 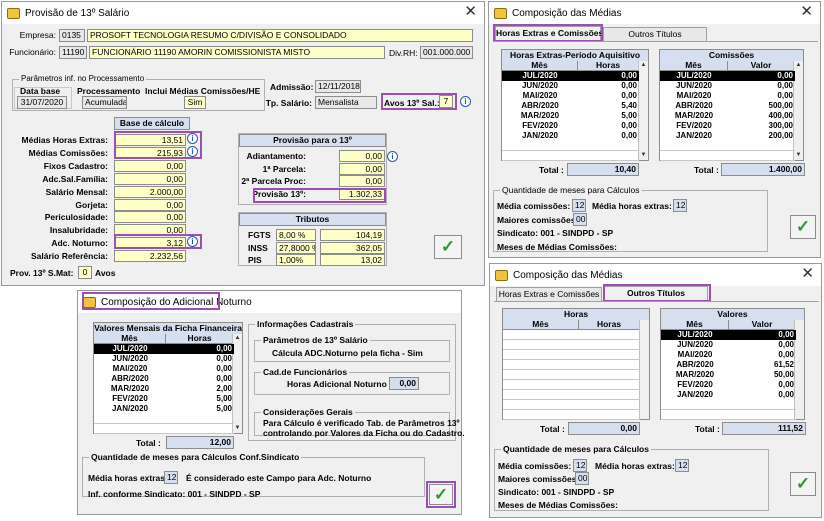 I want to click on tributo-value: 104,19, so click(x=352, y=235).